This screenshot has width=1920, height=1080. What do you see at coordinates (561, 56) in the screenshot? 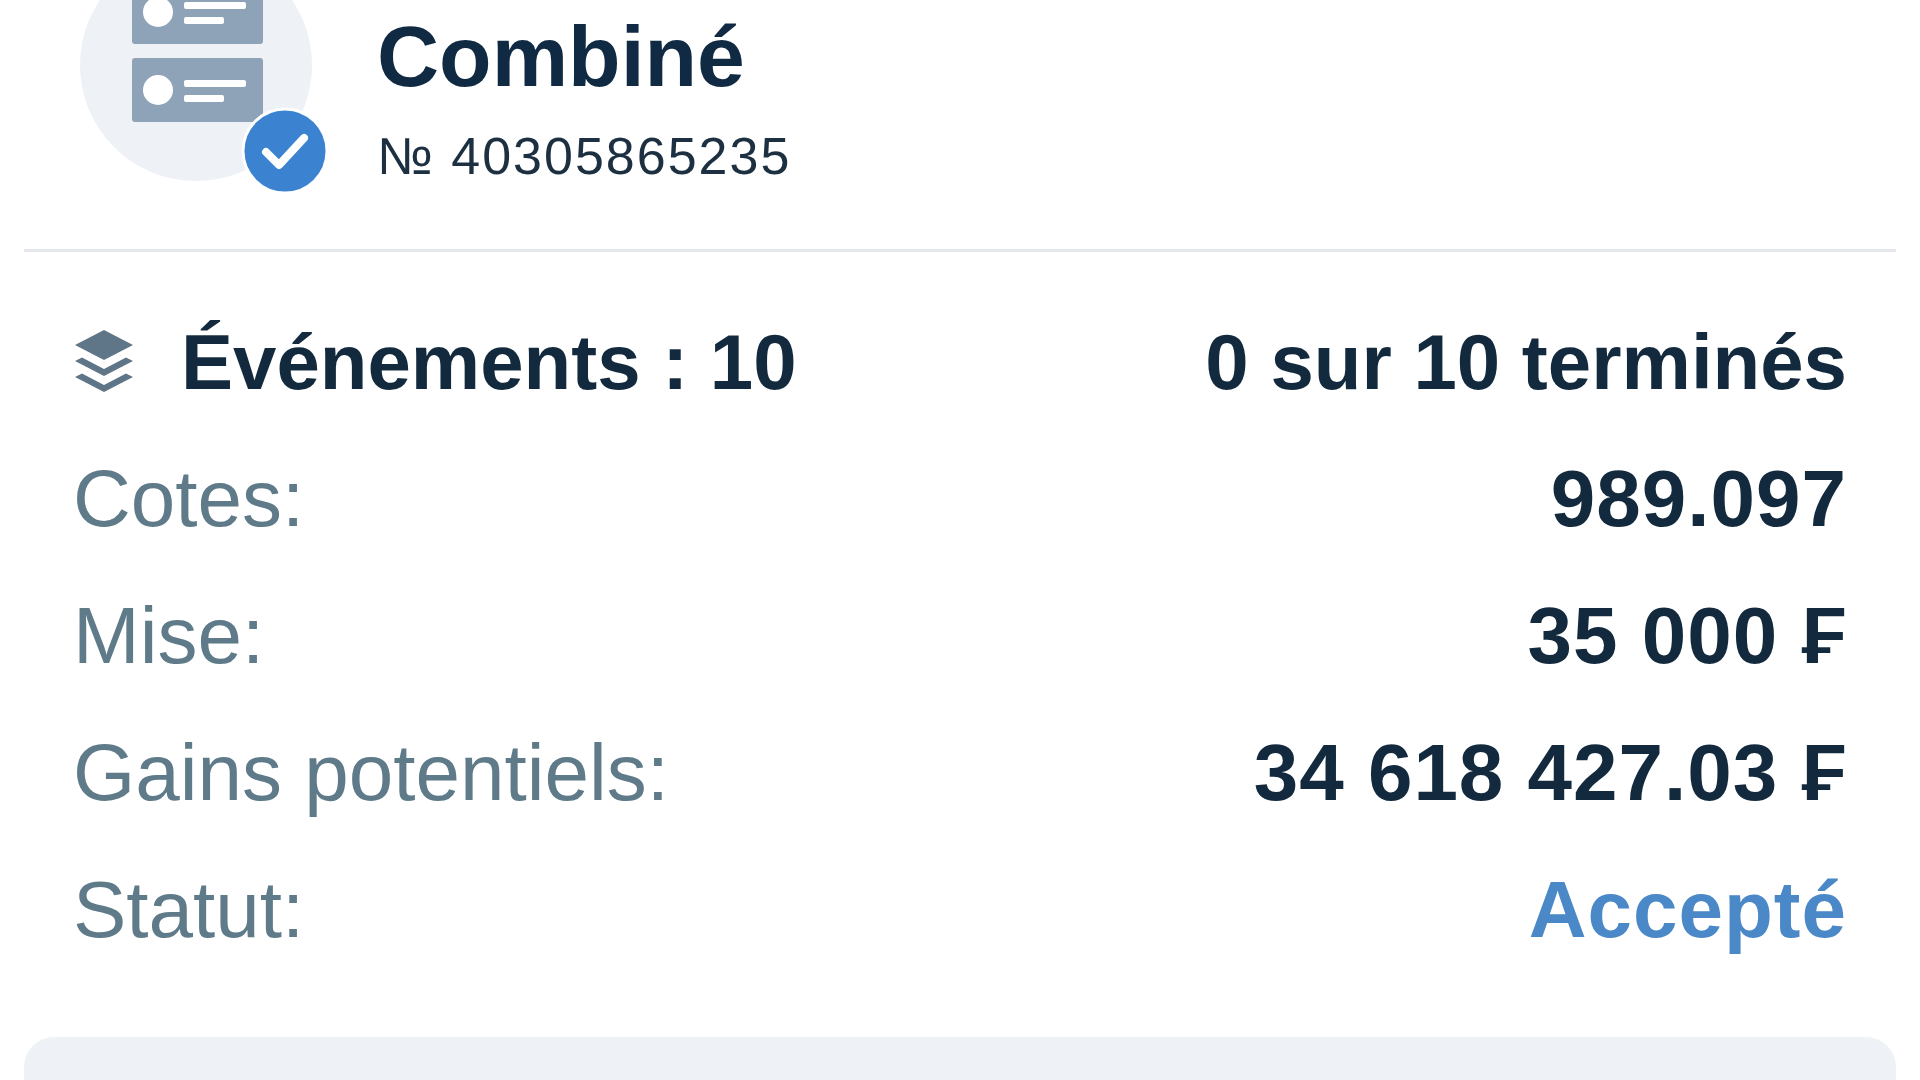
I see `bet-title: Combiné` at bounding box center [561, 56].